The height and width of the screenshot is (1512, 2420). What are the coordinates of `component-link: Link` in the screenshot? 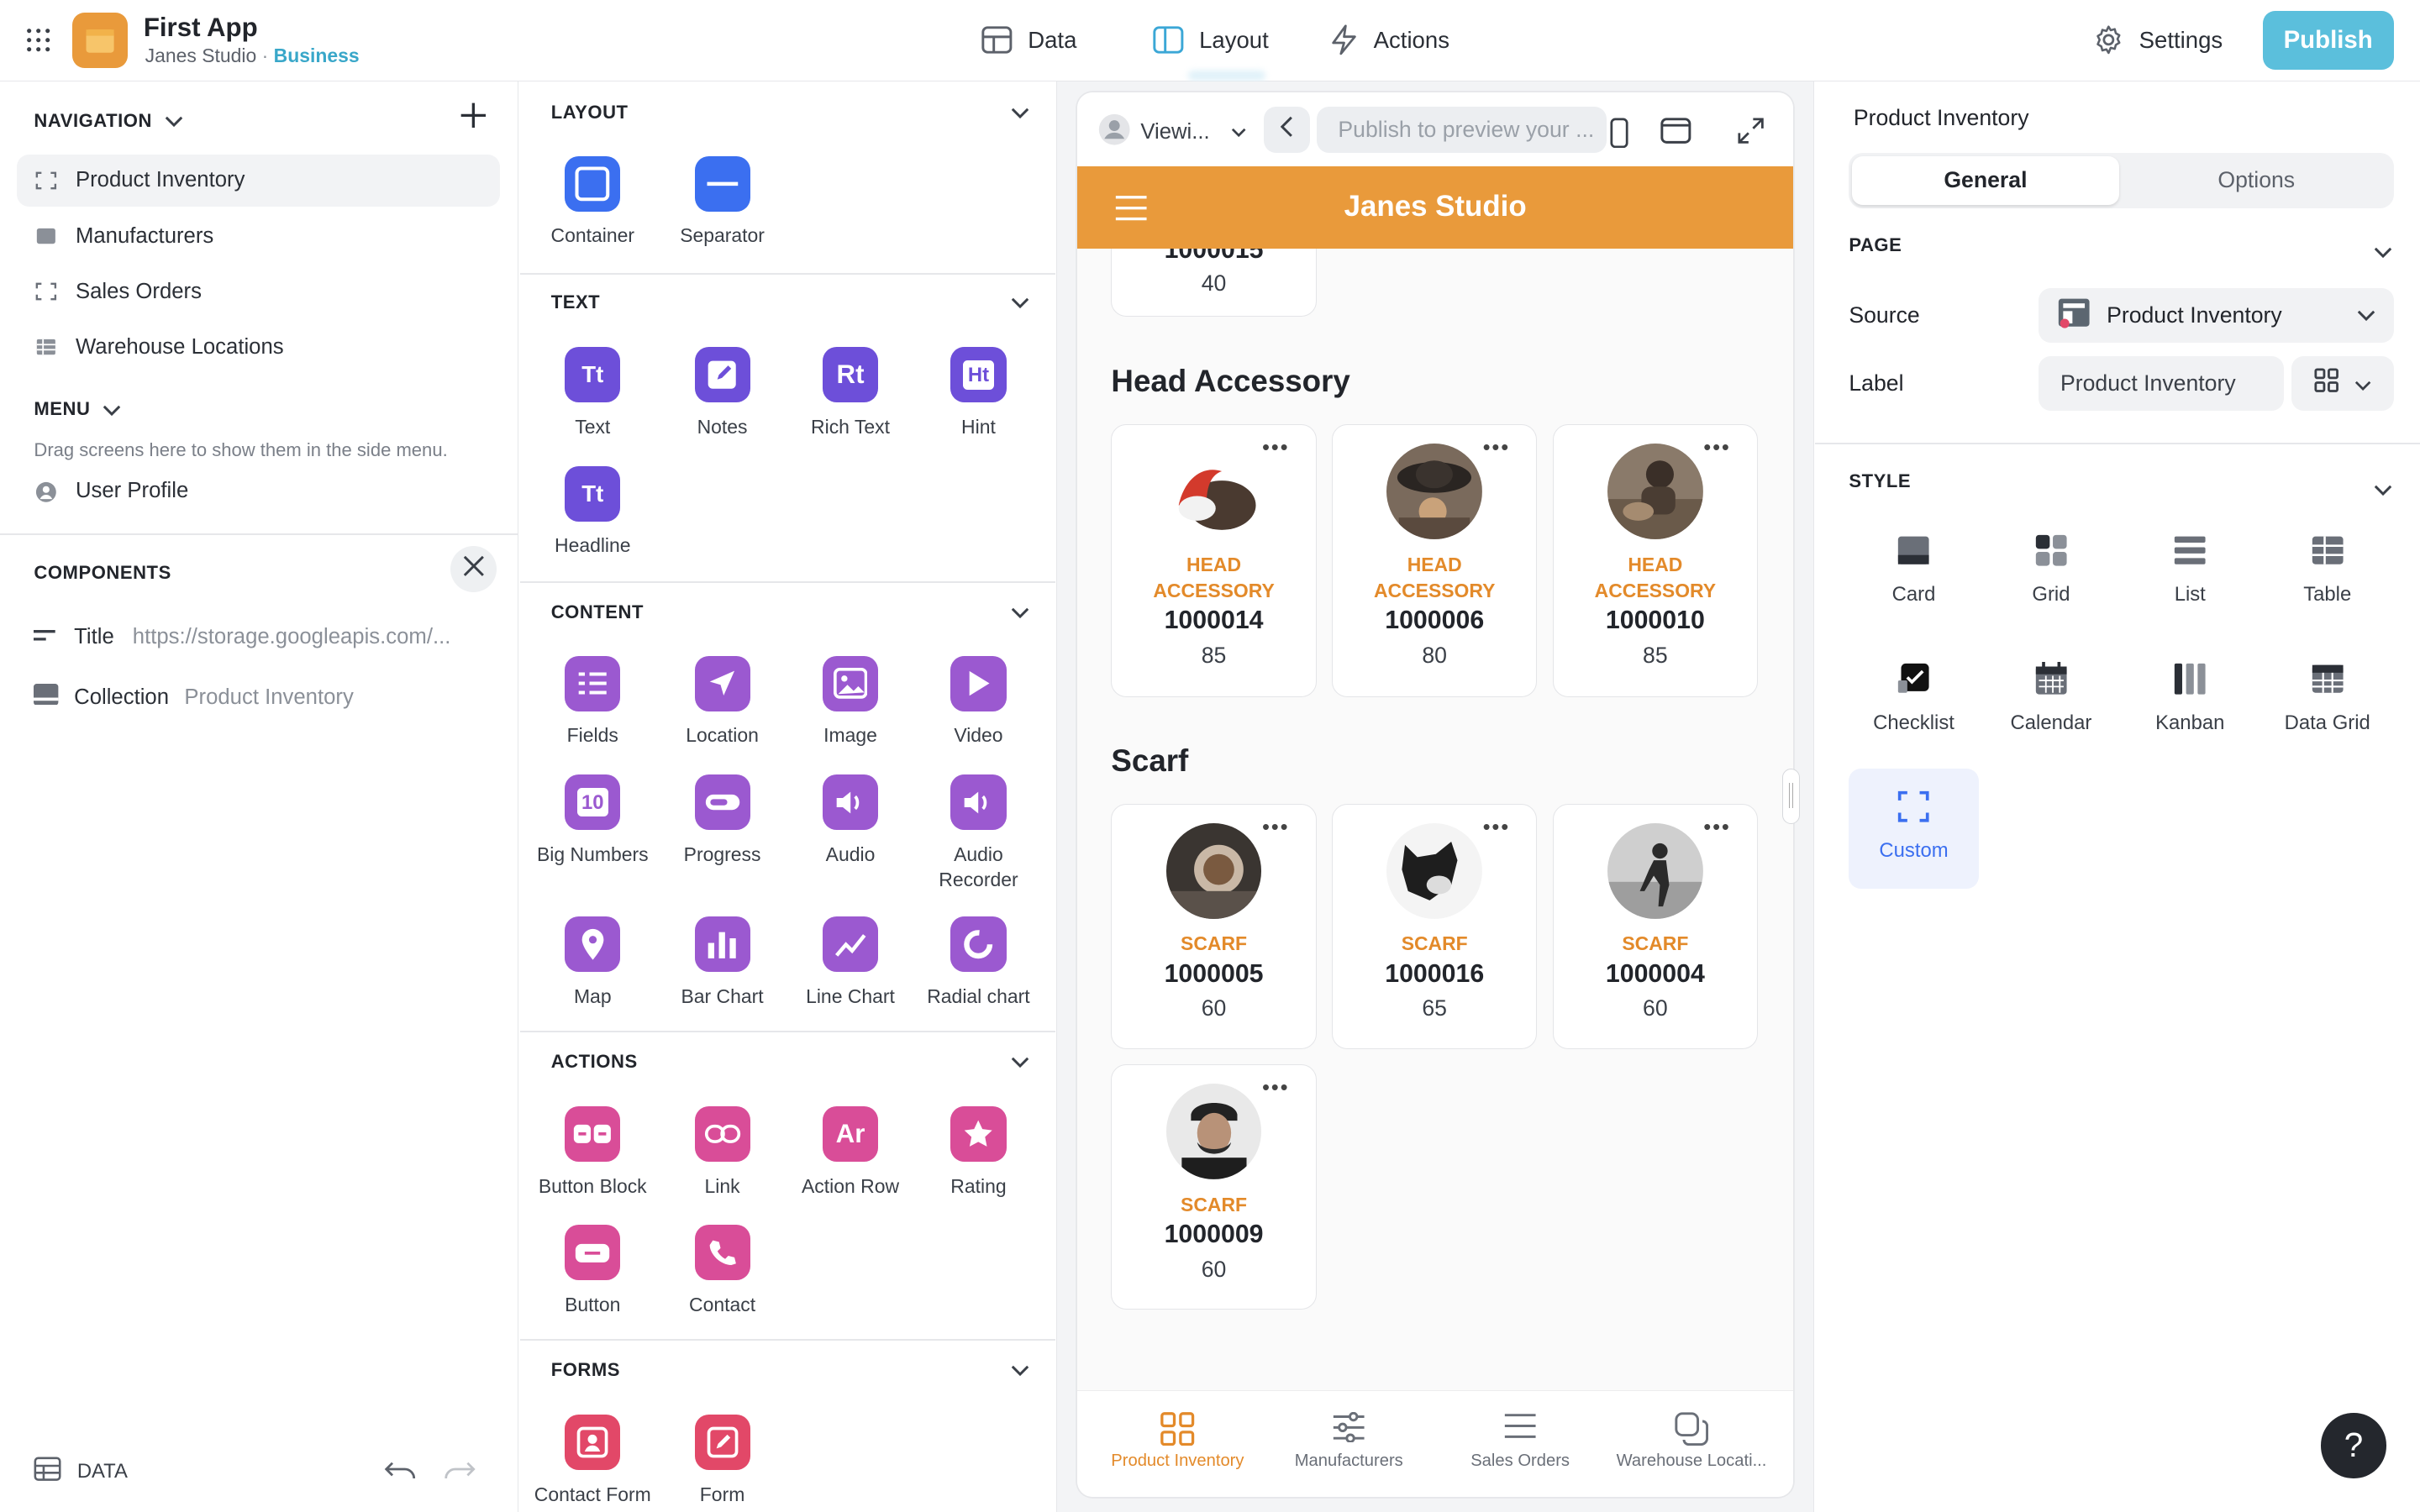 It's located at (722, 1152).